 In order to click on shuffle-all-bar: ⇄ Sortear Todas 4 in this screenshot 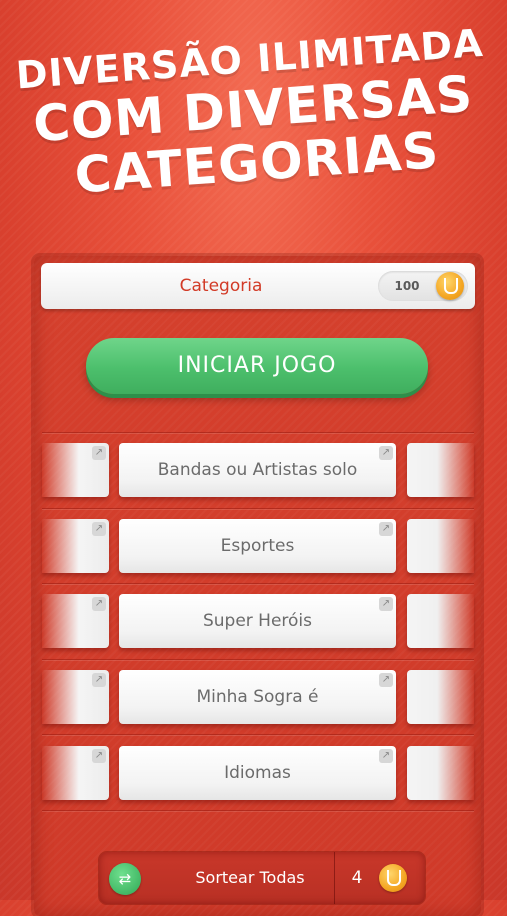, I will do `click(262, 878)`.